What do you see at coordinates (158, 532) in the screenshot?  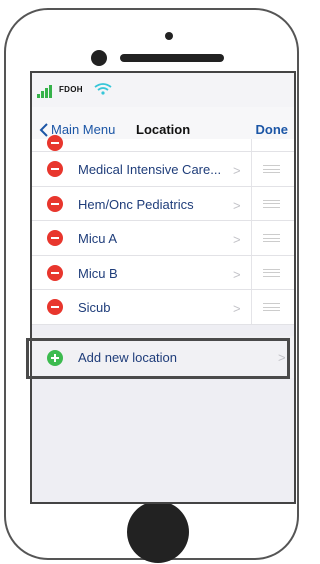 I see `home-button` at bounding box center [158, 532].